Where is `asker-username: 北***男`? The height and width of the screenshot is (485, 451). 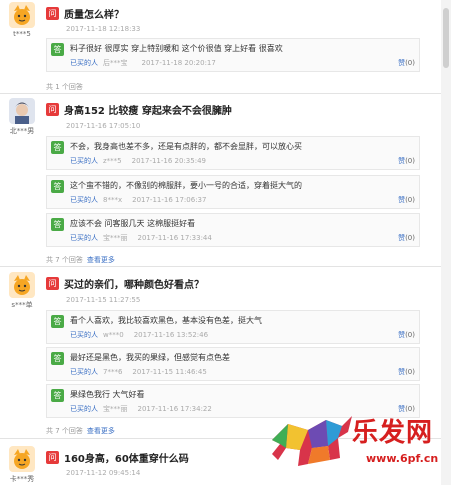
asker-username: 北***男 is located at coordinates (22, 131).